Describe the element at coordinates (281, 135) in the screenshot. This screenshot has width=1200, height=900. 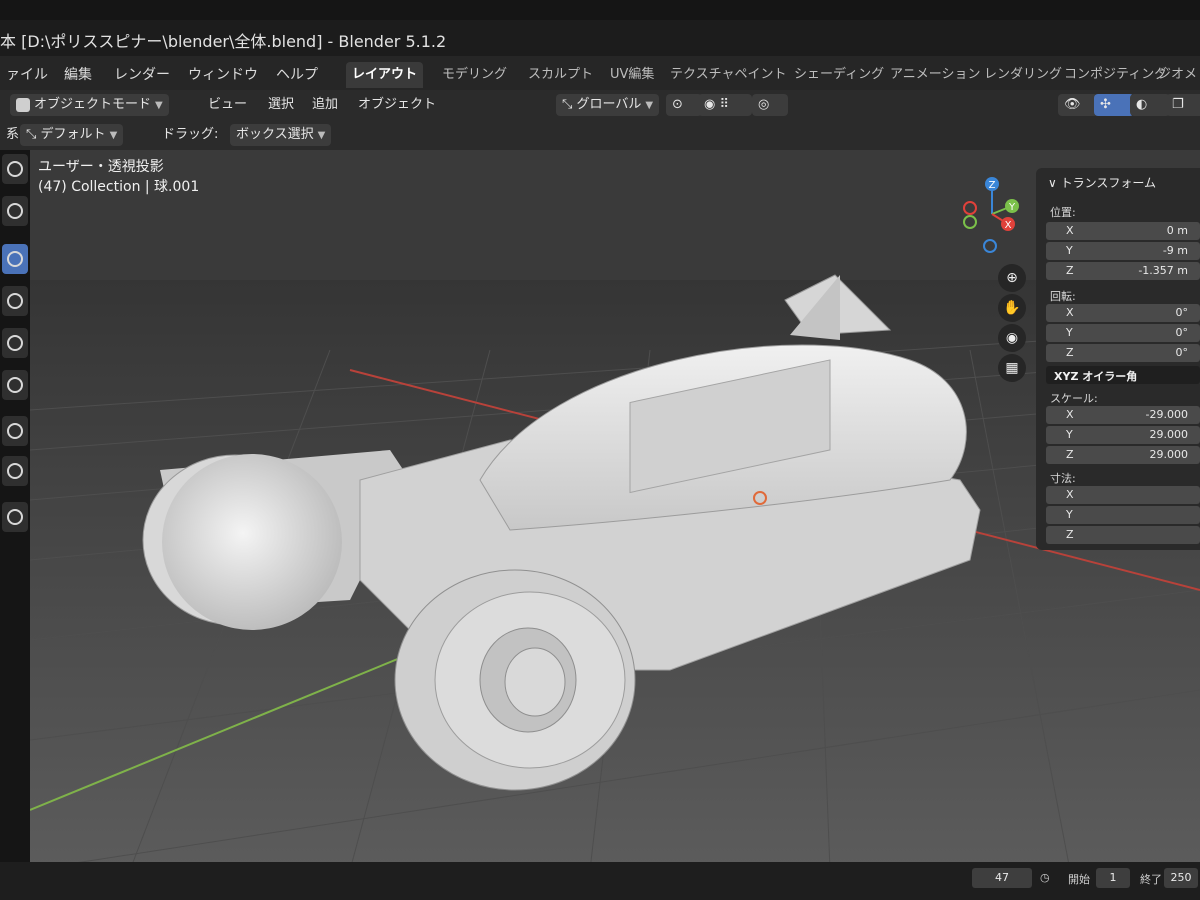
I see `drag-select: ボックス選択 ▼` at that location.